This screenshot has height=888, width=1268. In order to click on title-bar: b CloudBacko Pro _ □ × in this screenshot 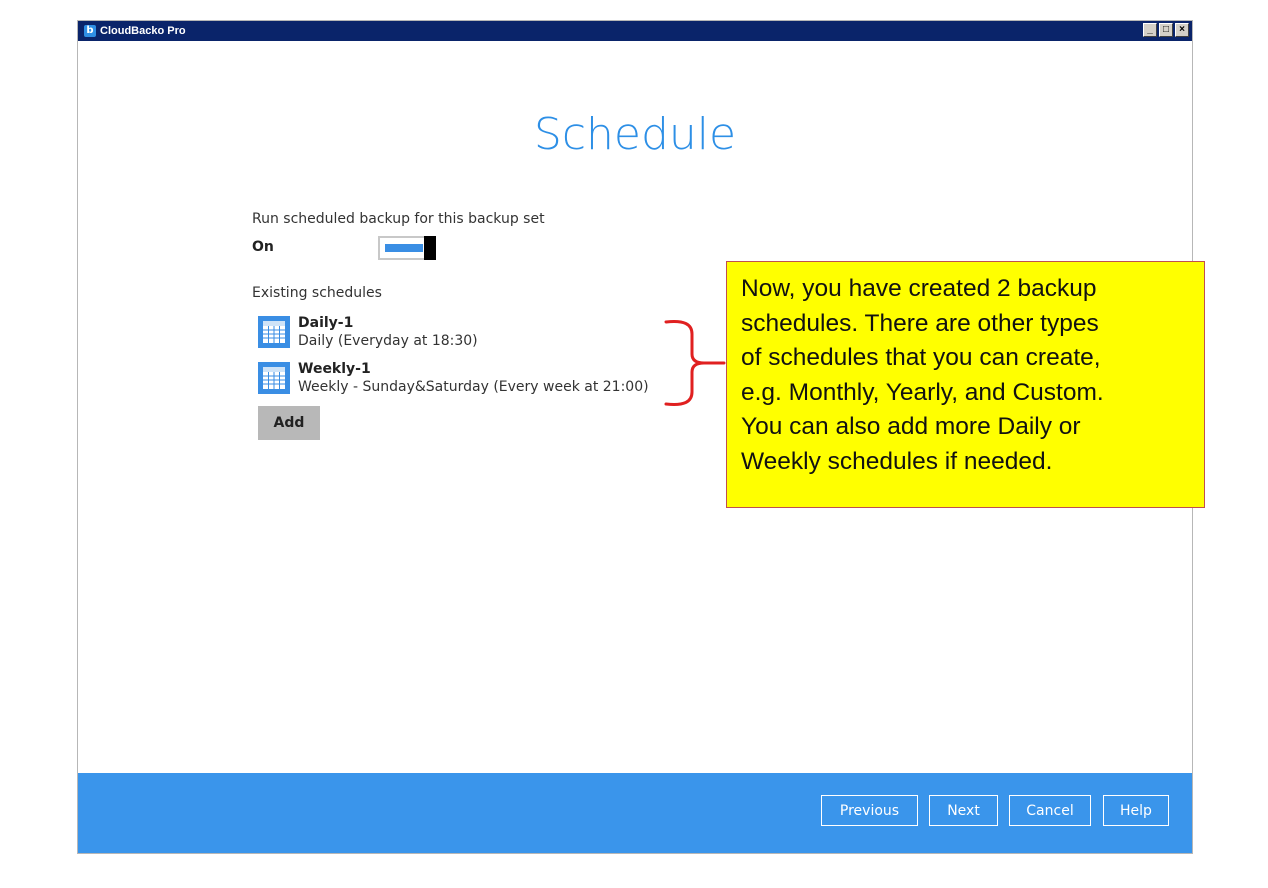, I will do `click(635, 31)`.